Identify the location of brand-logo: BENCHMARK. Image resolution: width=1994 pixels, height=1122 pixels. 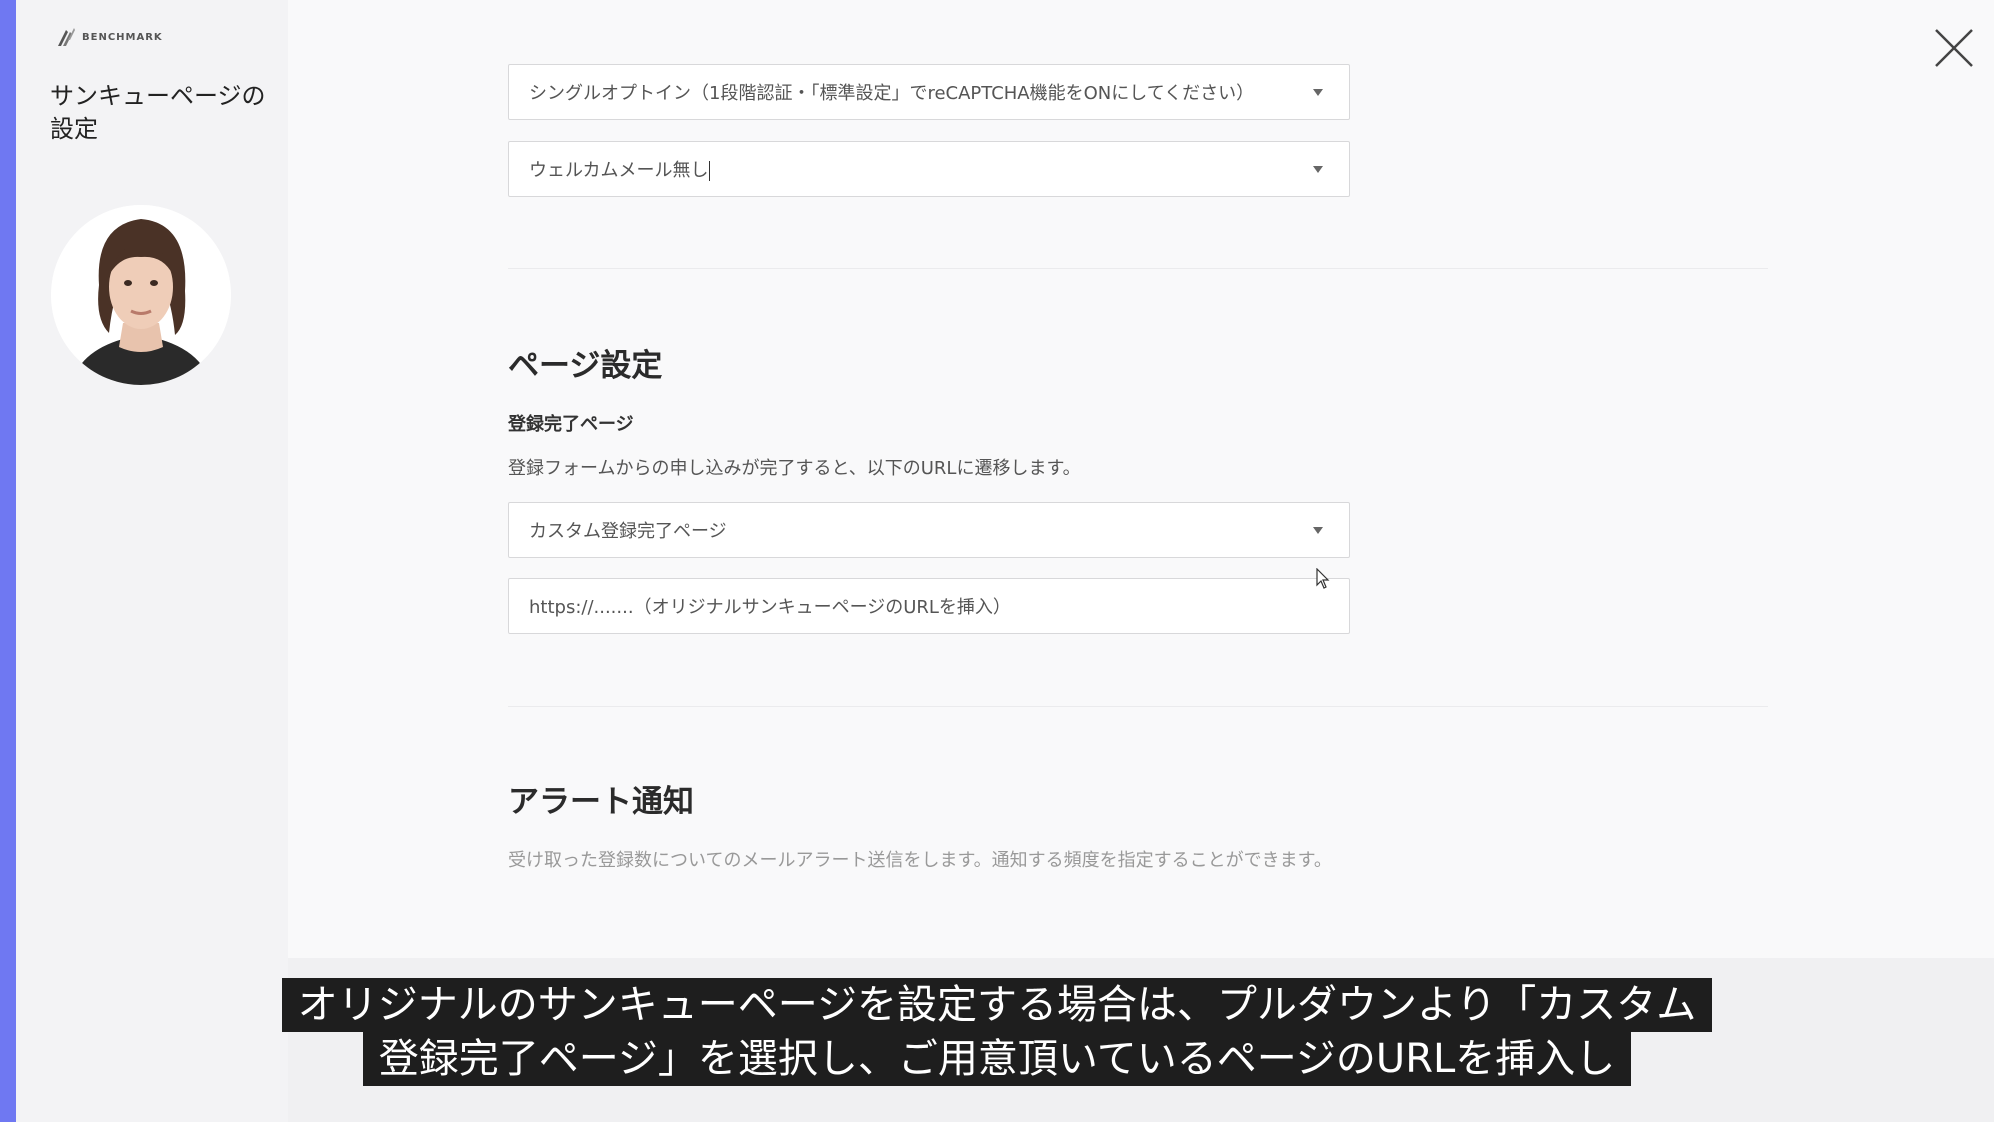
(109, 37).